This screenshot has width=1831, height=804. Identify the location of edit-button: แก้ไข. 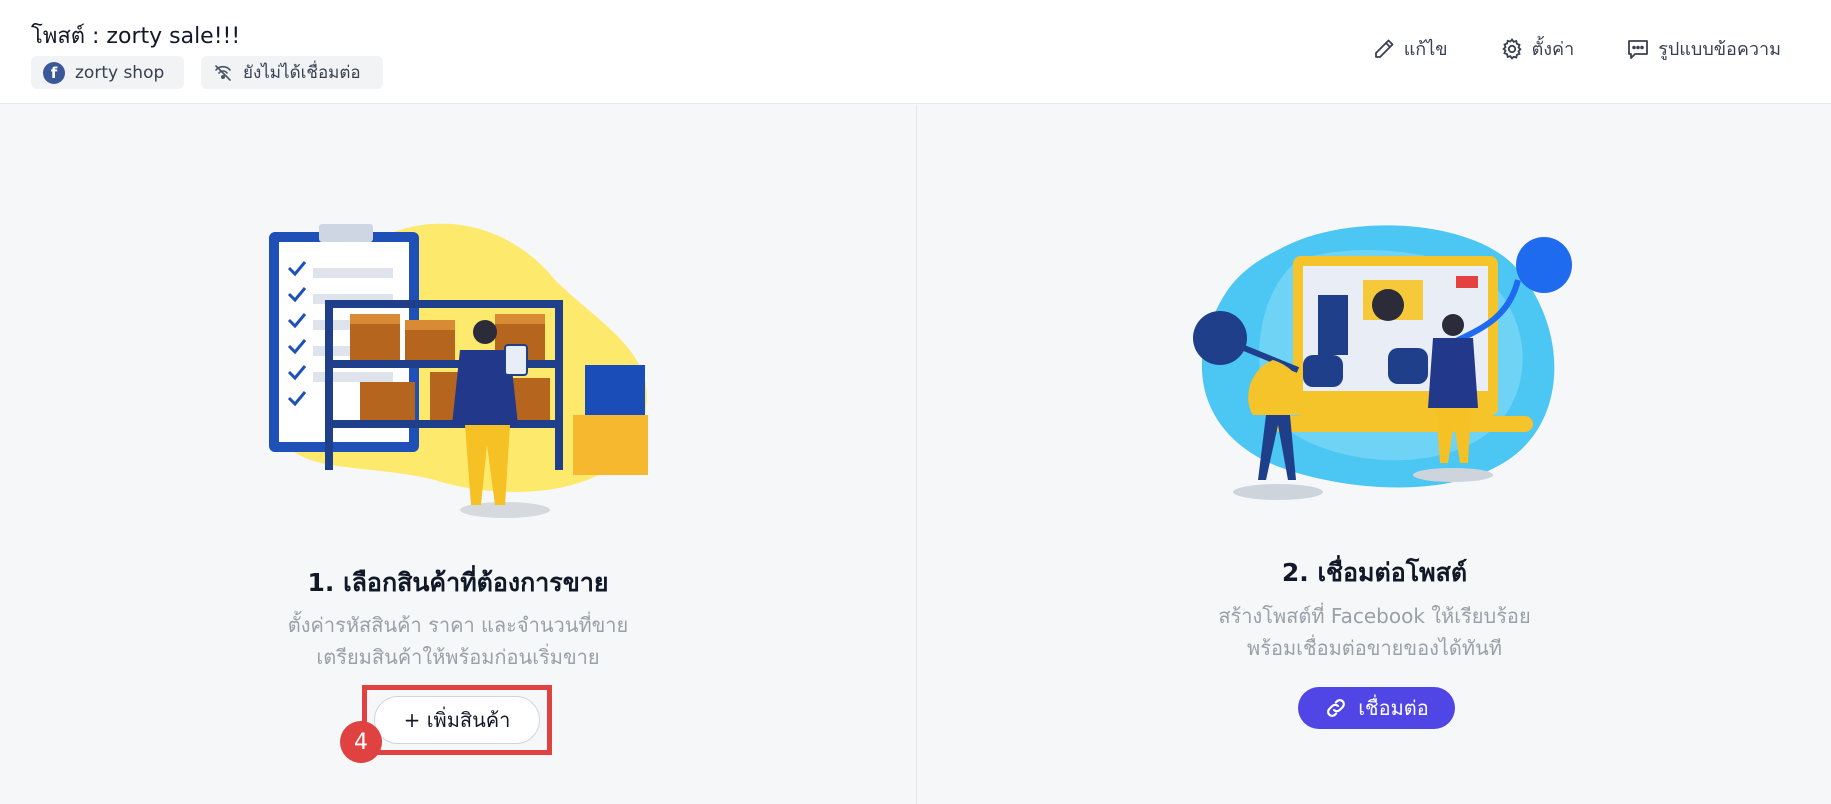
(1410, 48).